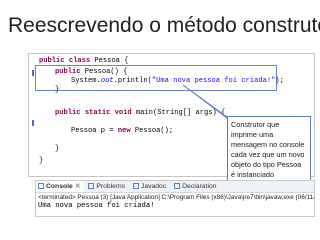 Image resolution: width=320 pixels, height=240 pixels. What do you see at coordinates (111, 186) in the screenshot?
I see `tab-problems-label: Problems` at bounding box center [111, 186].